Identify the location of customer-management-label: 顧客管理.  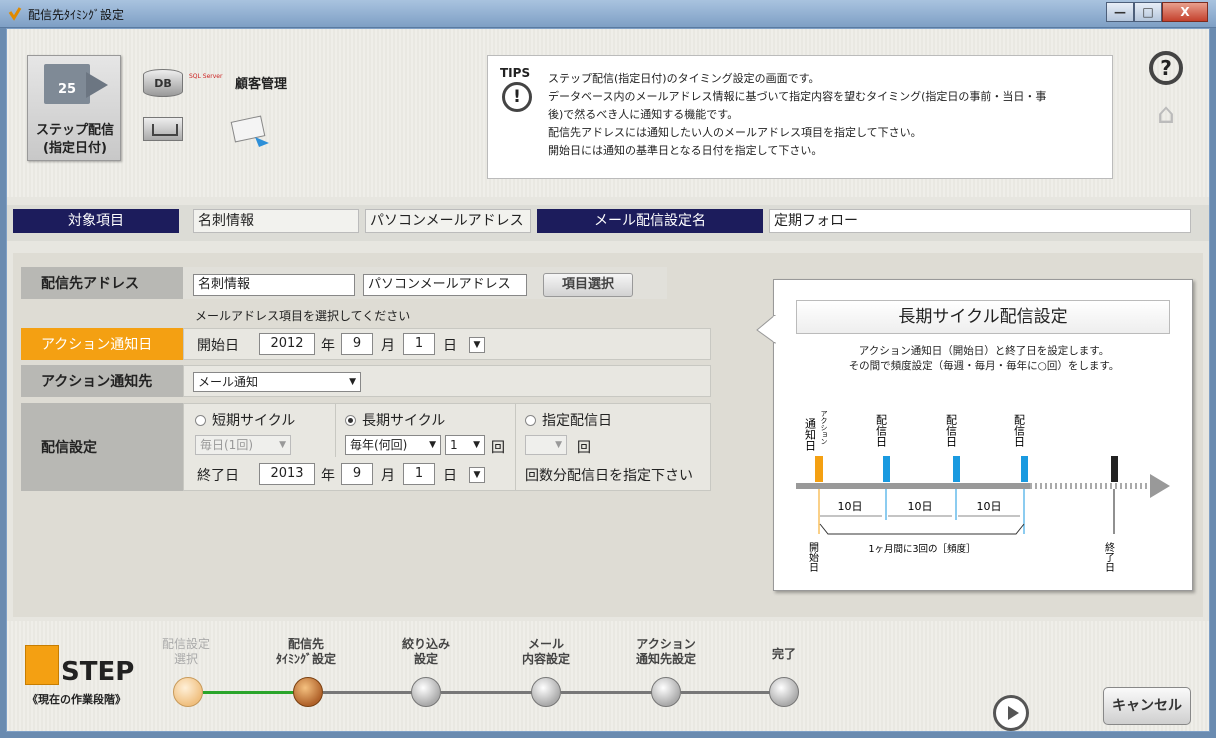
(261, 84).